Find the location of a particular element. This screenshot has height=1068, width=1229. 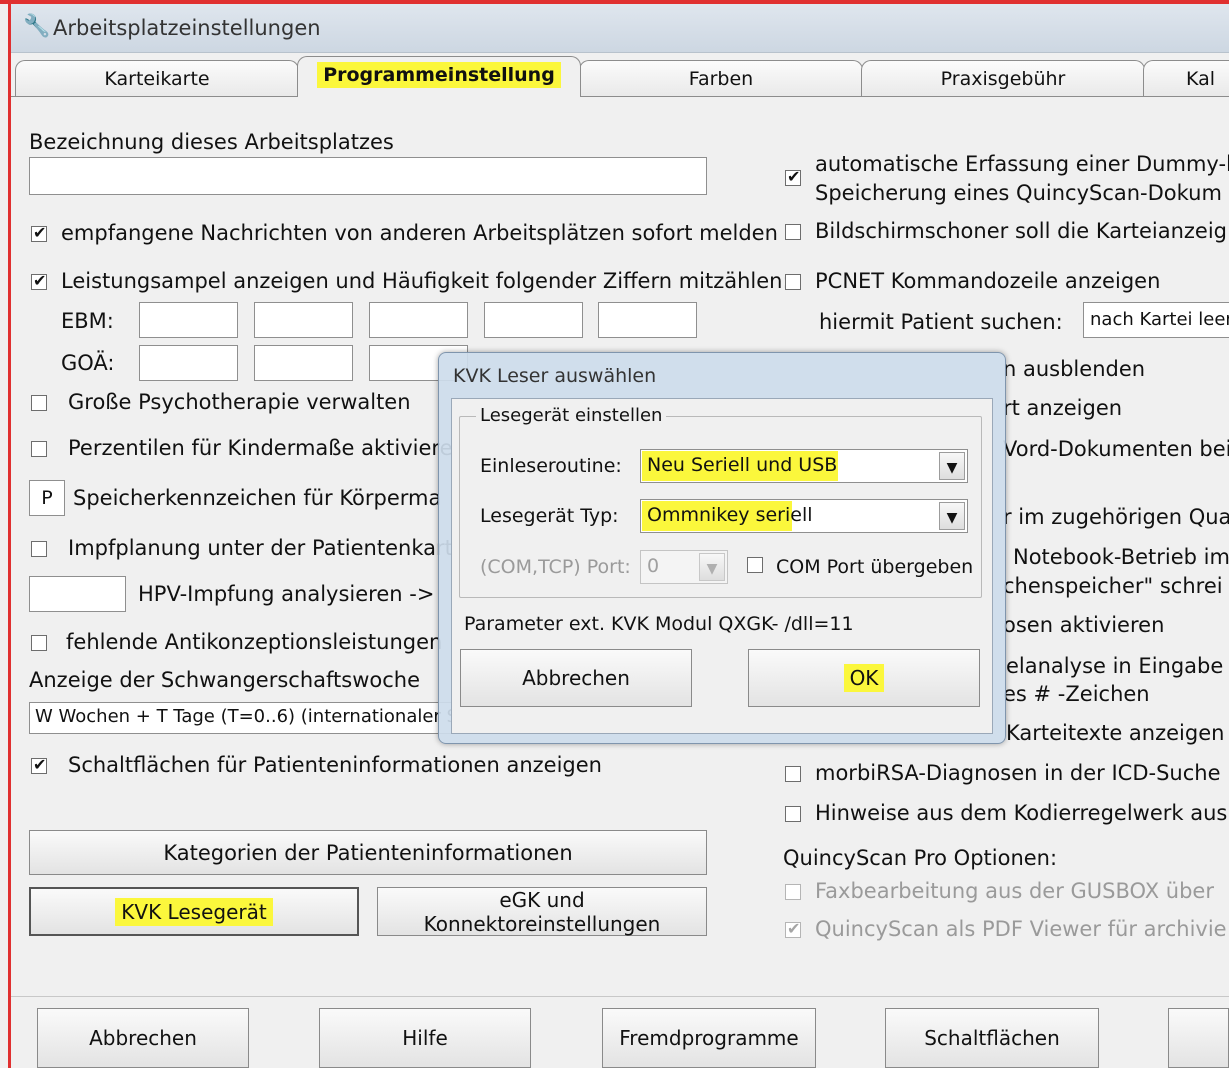

egk-button-label: eGK und Konnektoreinstellungen is located at coordinates (542, 911).